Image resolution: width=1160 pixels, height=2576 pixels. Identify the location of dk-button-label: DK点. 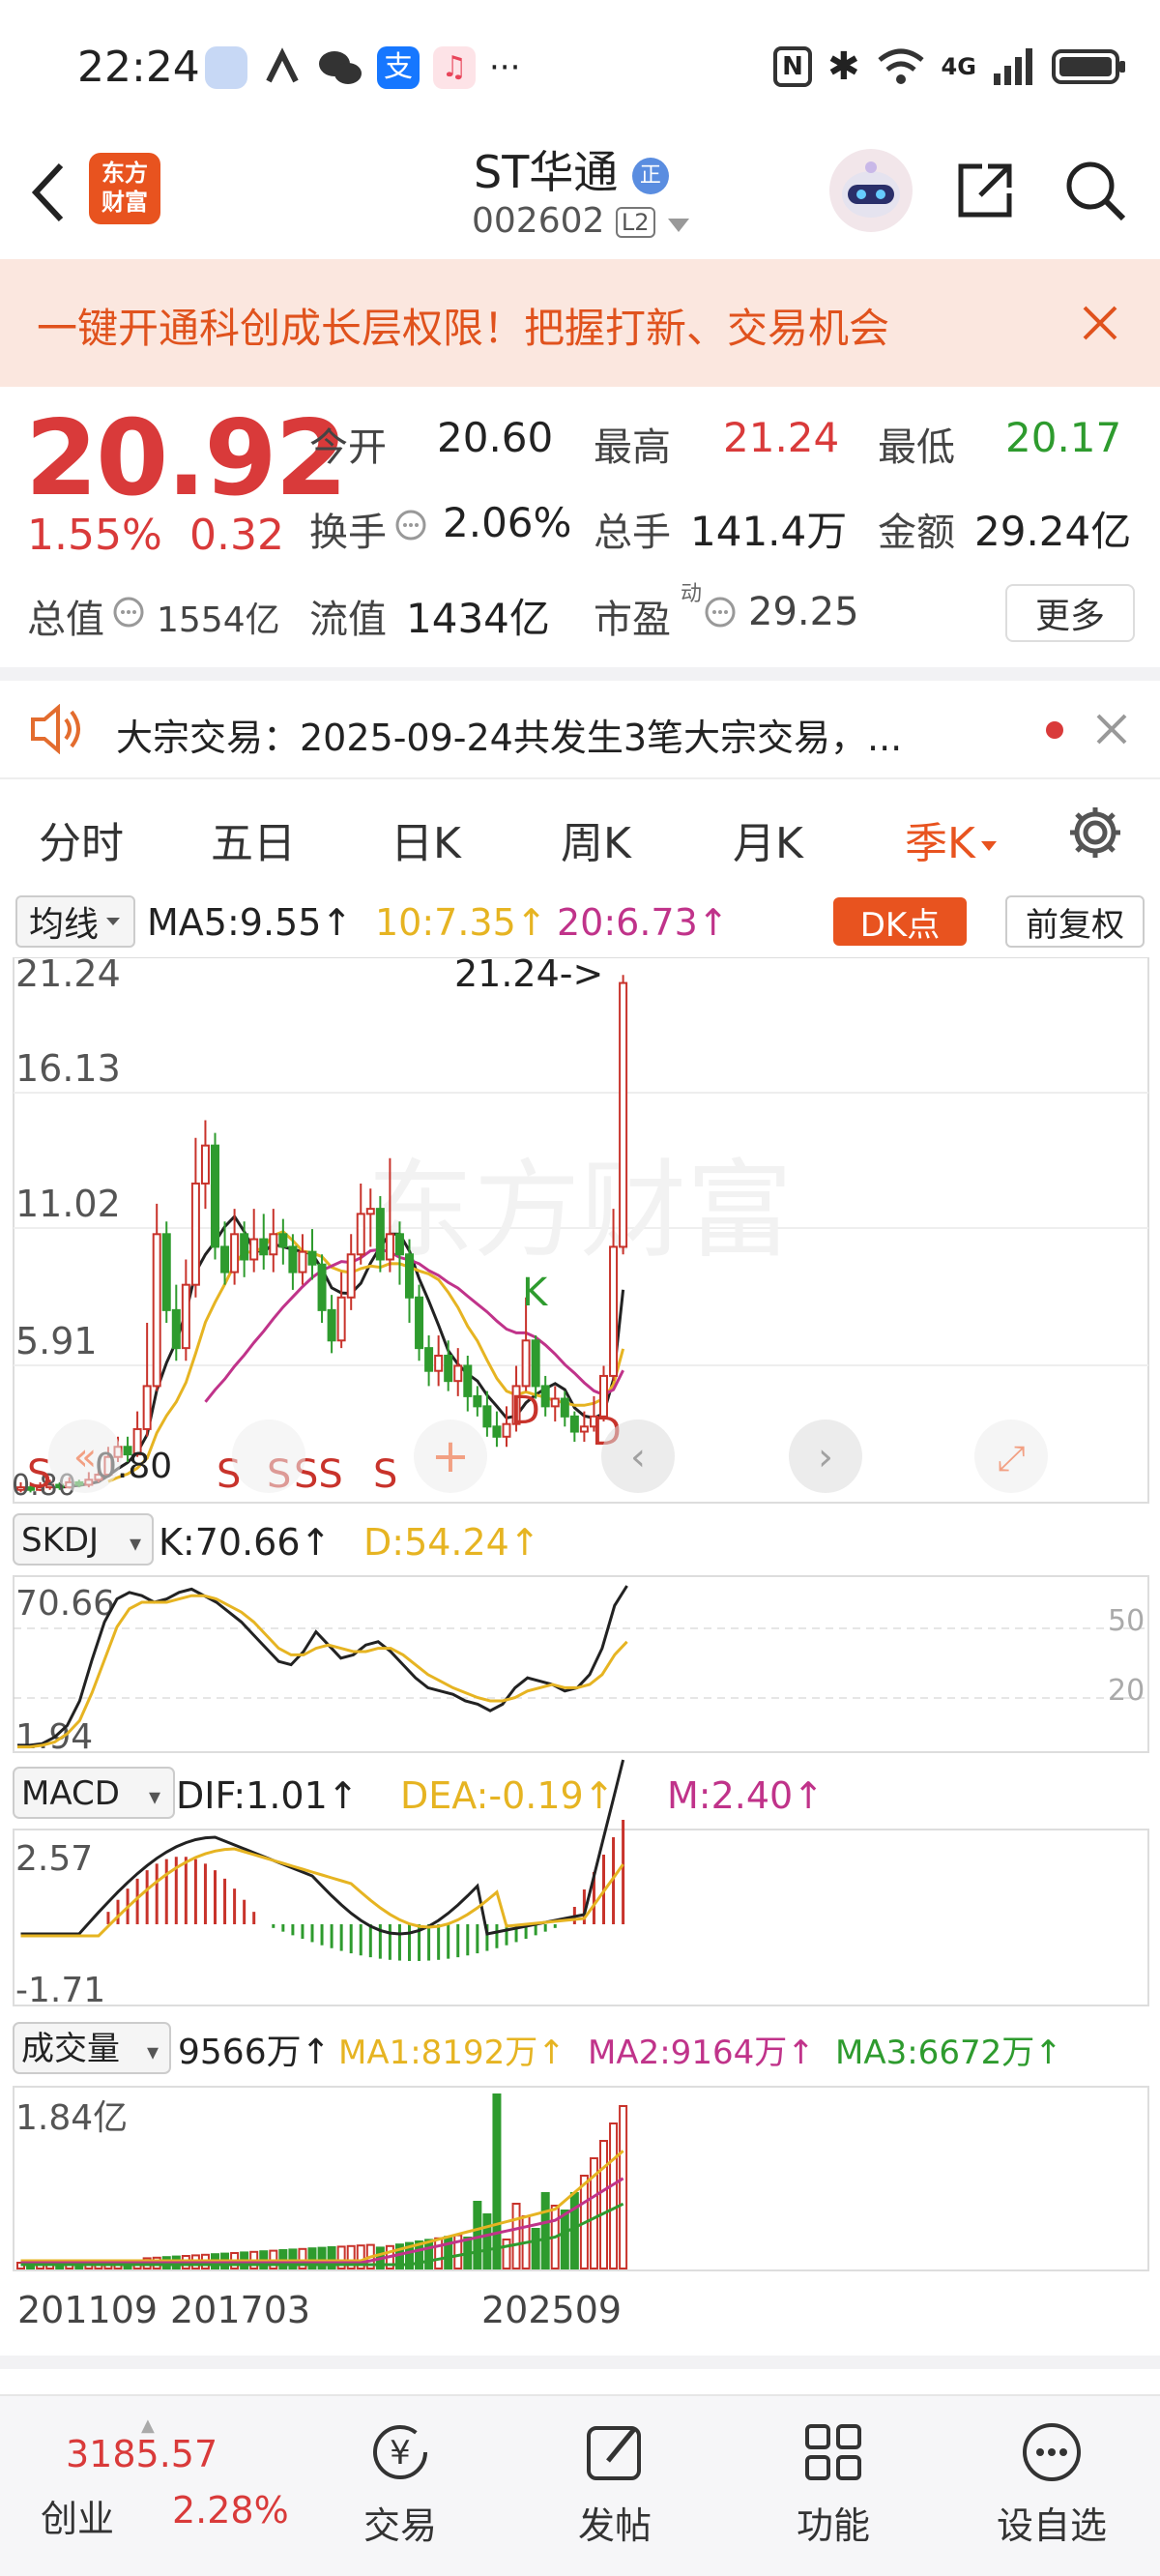
(900, 925).